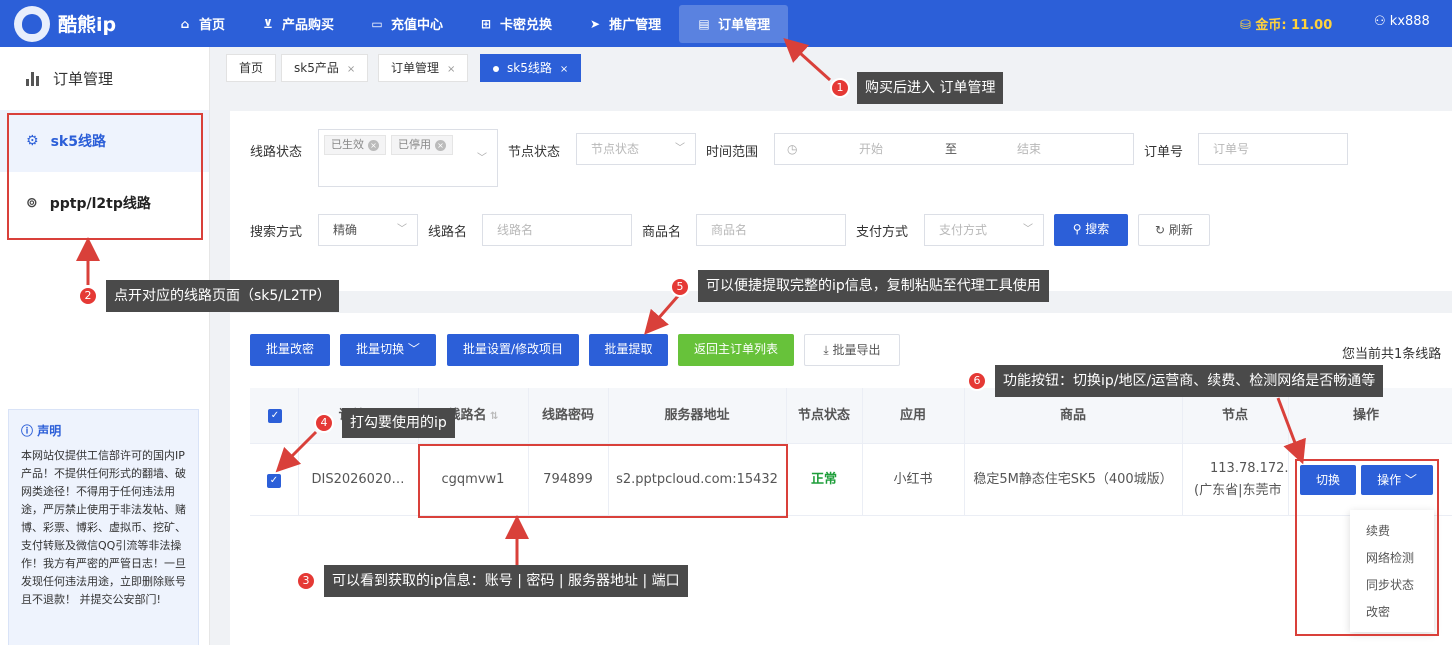 The width and height of the screenshot is (1452, 645). Describe the element at coordinates (840, 88) in the screenshot. I see `annotation-number-1: 1` at that location.